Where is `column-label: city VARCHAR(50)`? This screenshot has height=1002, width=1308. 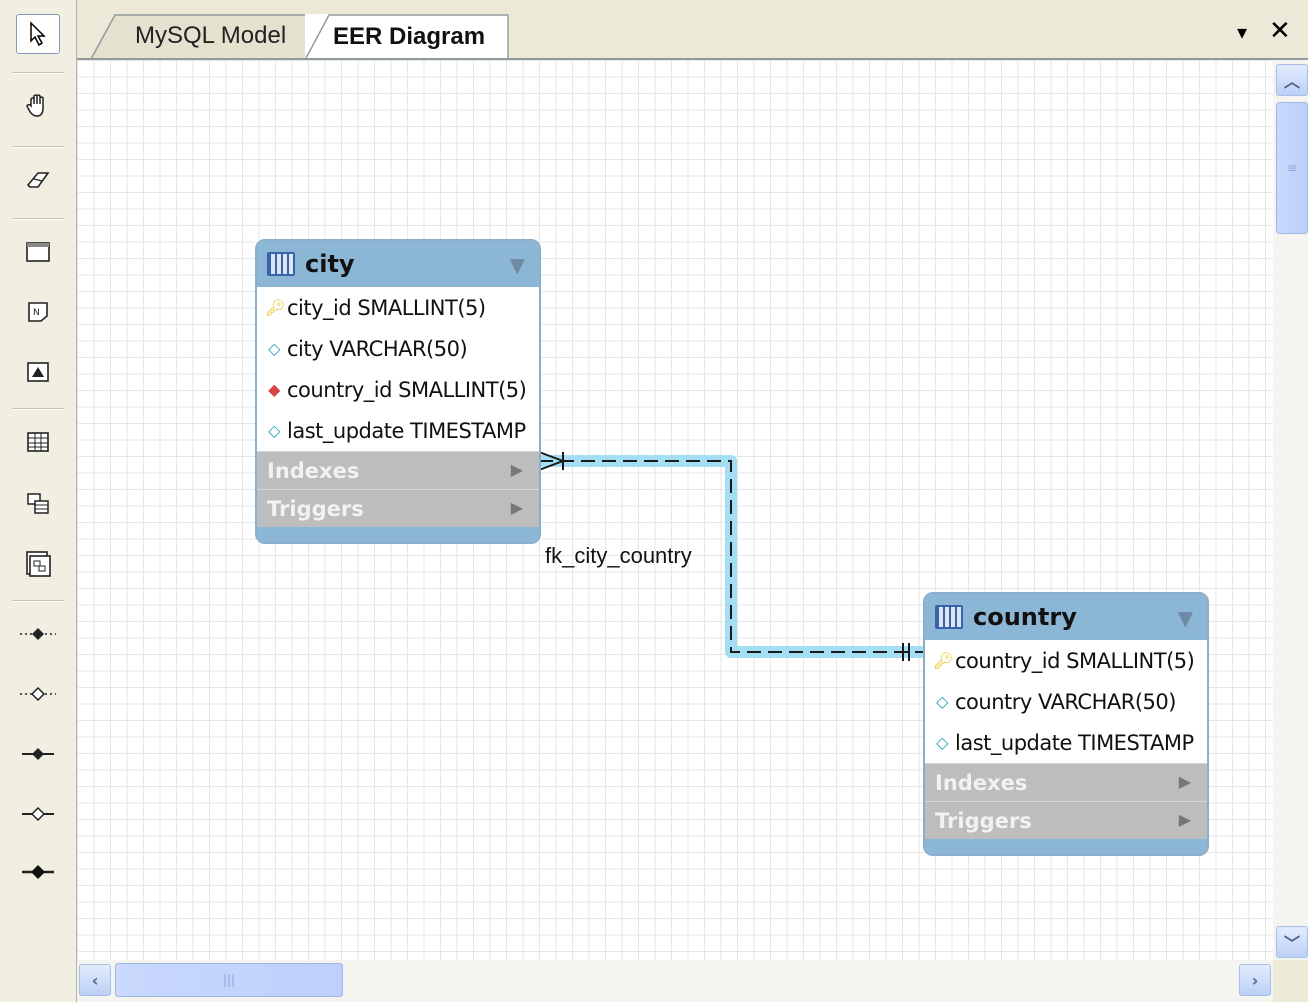
column-label: city VARCHAR(50) is located at coordinates (377, 348).